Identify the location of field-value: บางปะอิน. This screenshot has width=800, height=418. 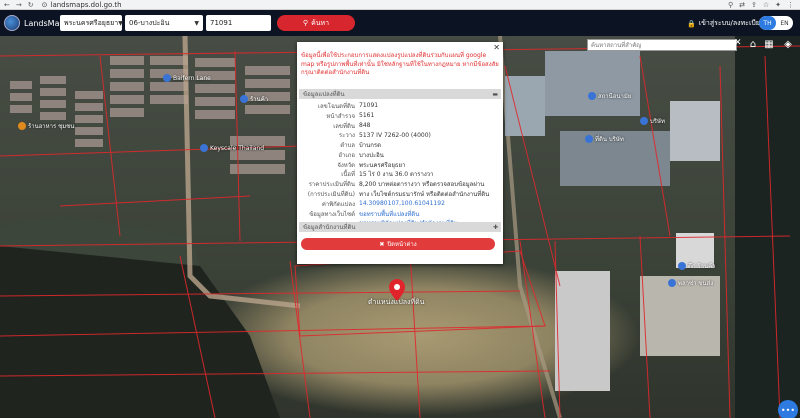
(371, 155).